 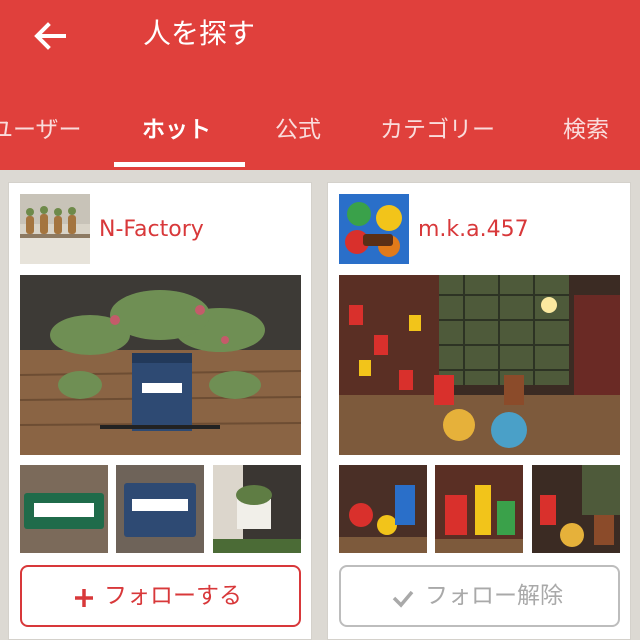 I want to click on page-title: 人を探す, so click(x=199, y=33).